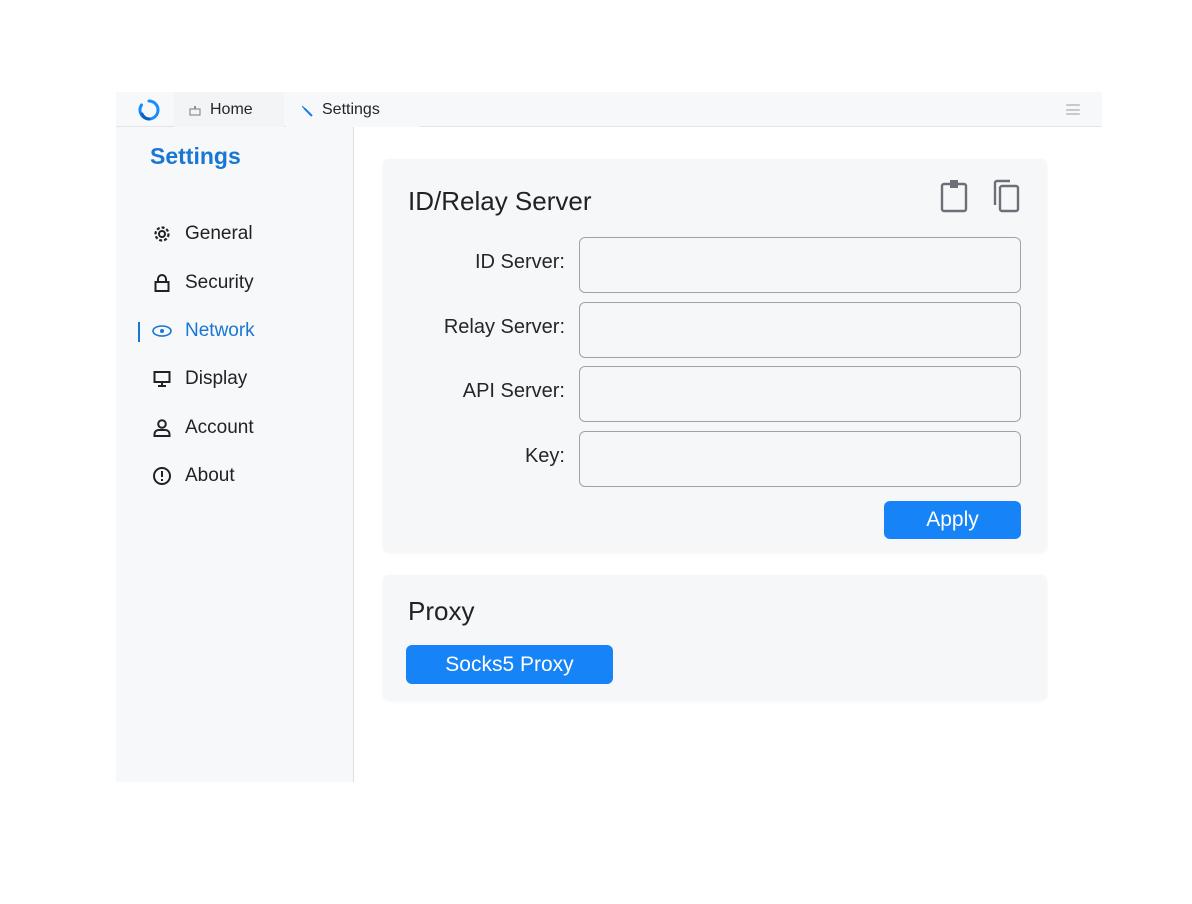 The width and height of the screenshot is (1192, 904). I want to click on sidebar-item-label: Display, so click(216, 378).